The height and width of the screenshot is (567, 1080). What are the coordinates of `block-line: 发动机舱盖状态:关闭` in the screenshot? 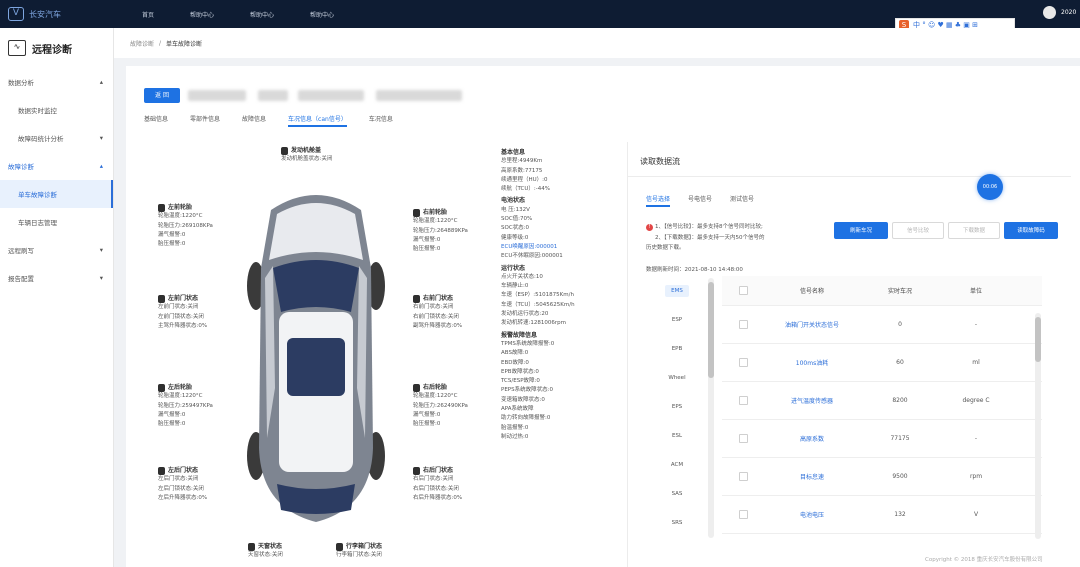 It's located at (307, 159).